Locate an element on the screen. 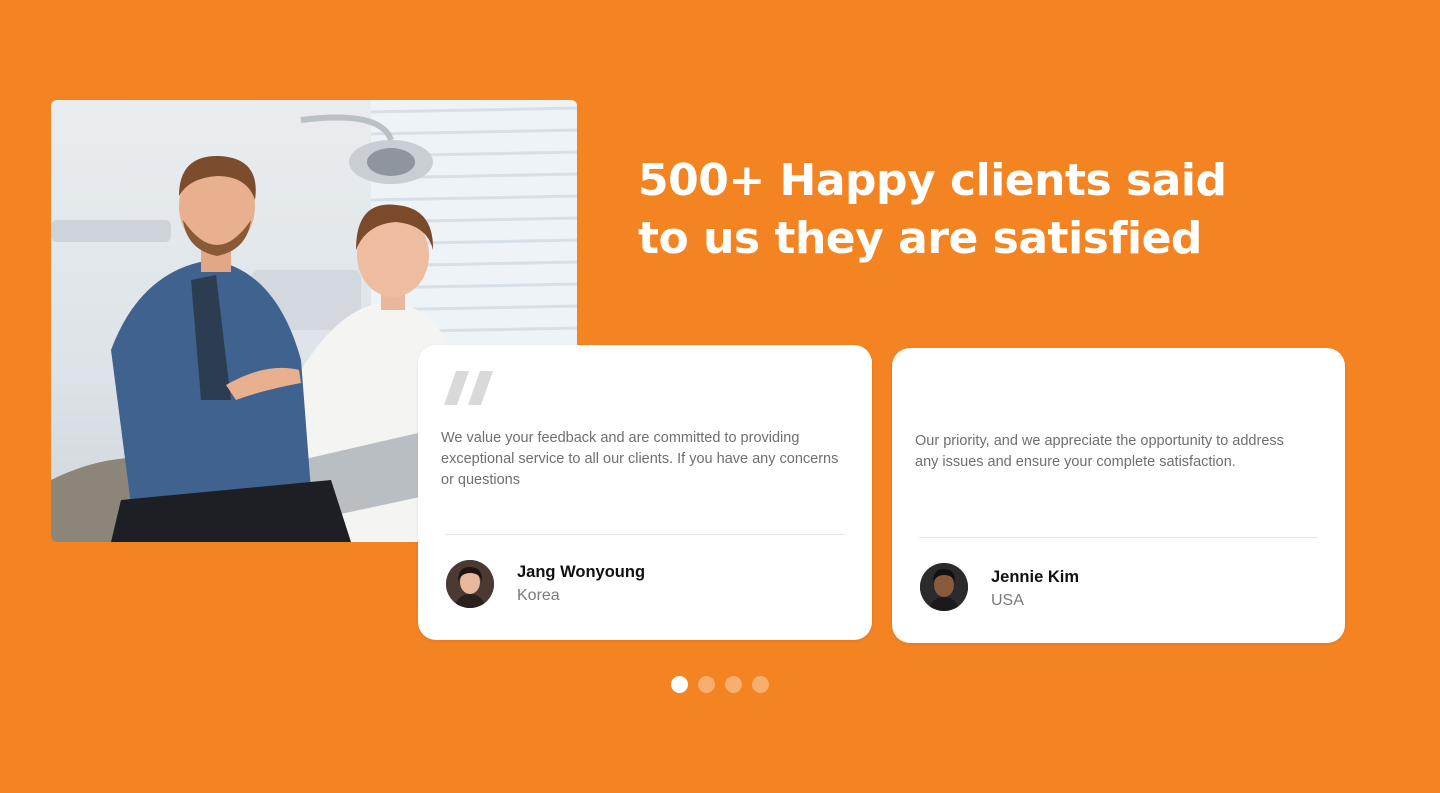 This screenshot has width=1440, height=793. quote-icon is located at coordinates (468, 388).